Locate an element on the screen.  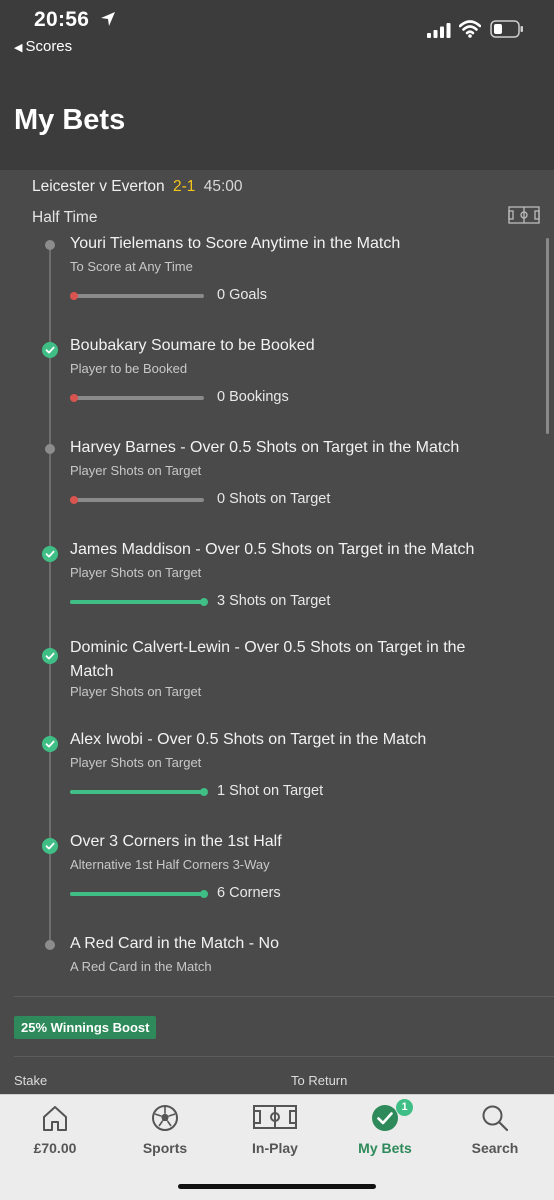
back-label: Scores is located at coordinates (49, 46).